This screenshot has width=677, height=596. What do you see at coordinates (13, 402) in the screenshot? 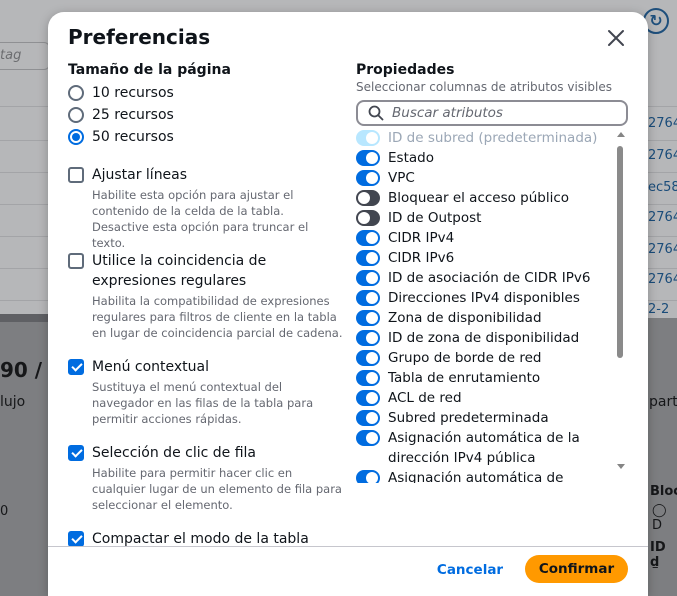
I see `background-col-left: lujo` at bounding box center [13, 402].